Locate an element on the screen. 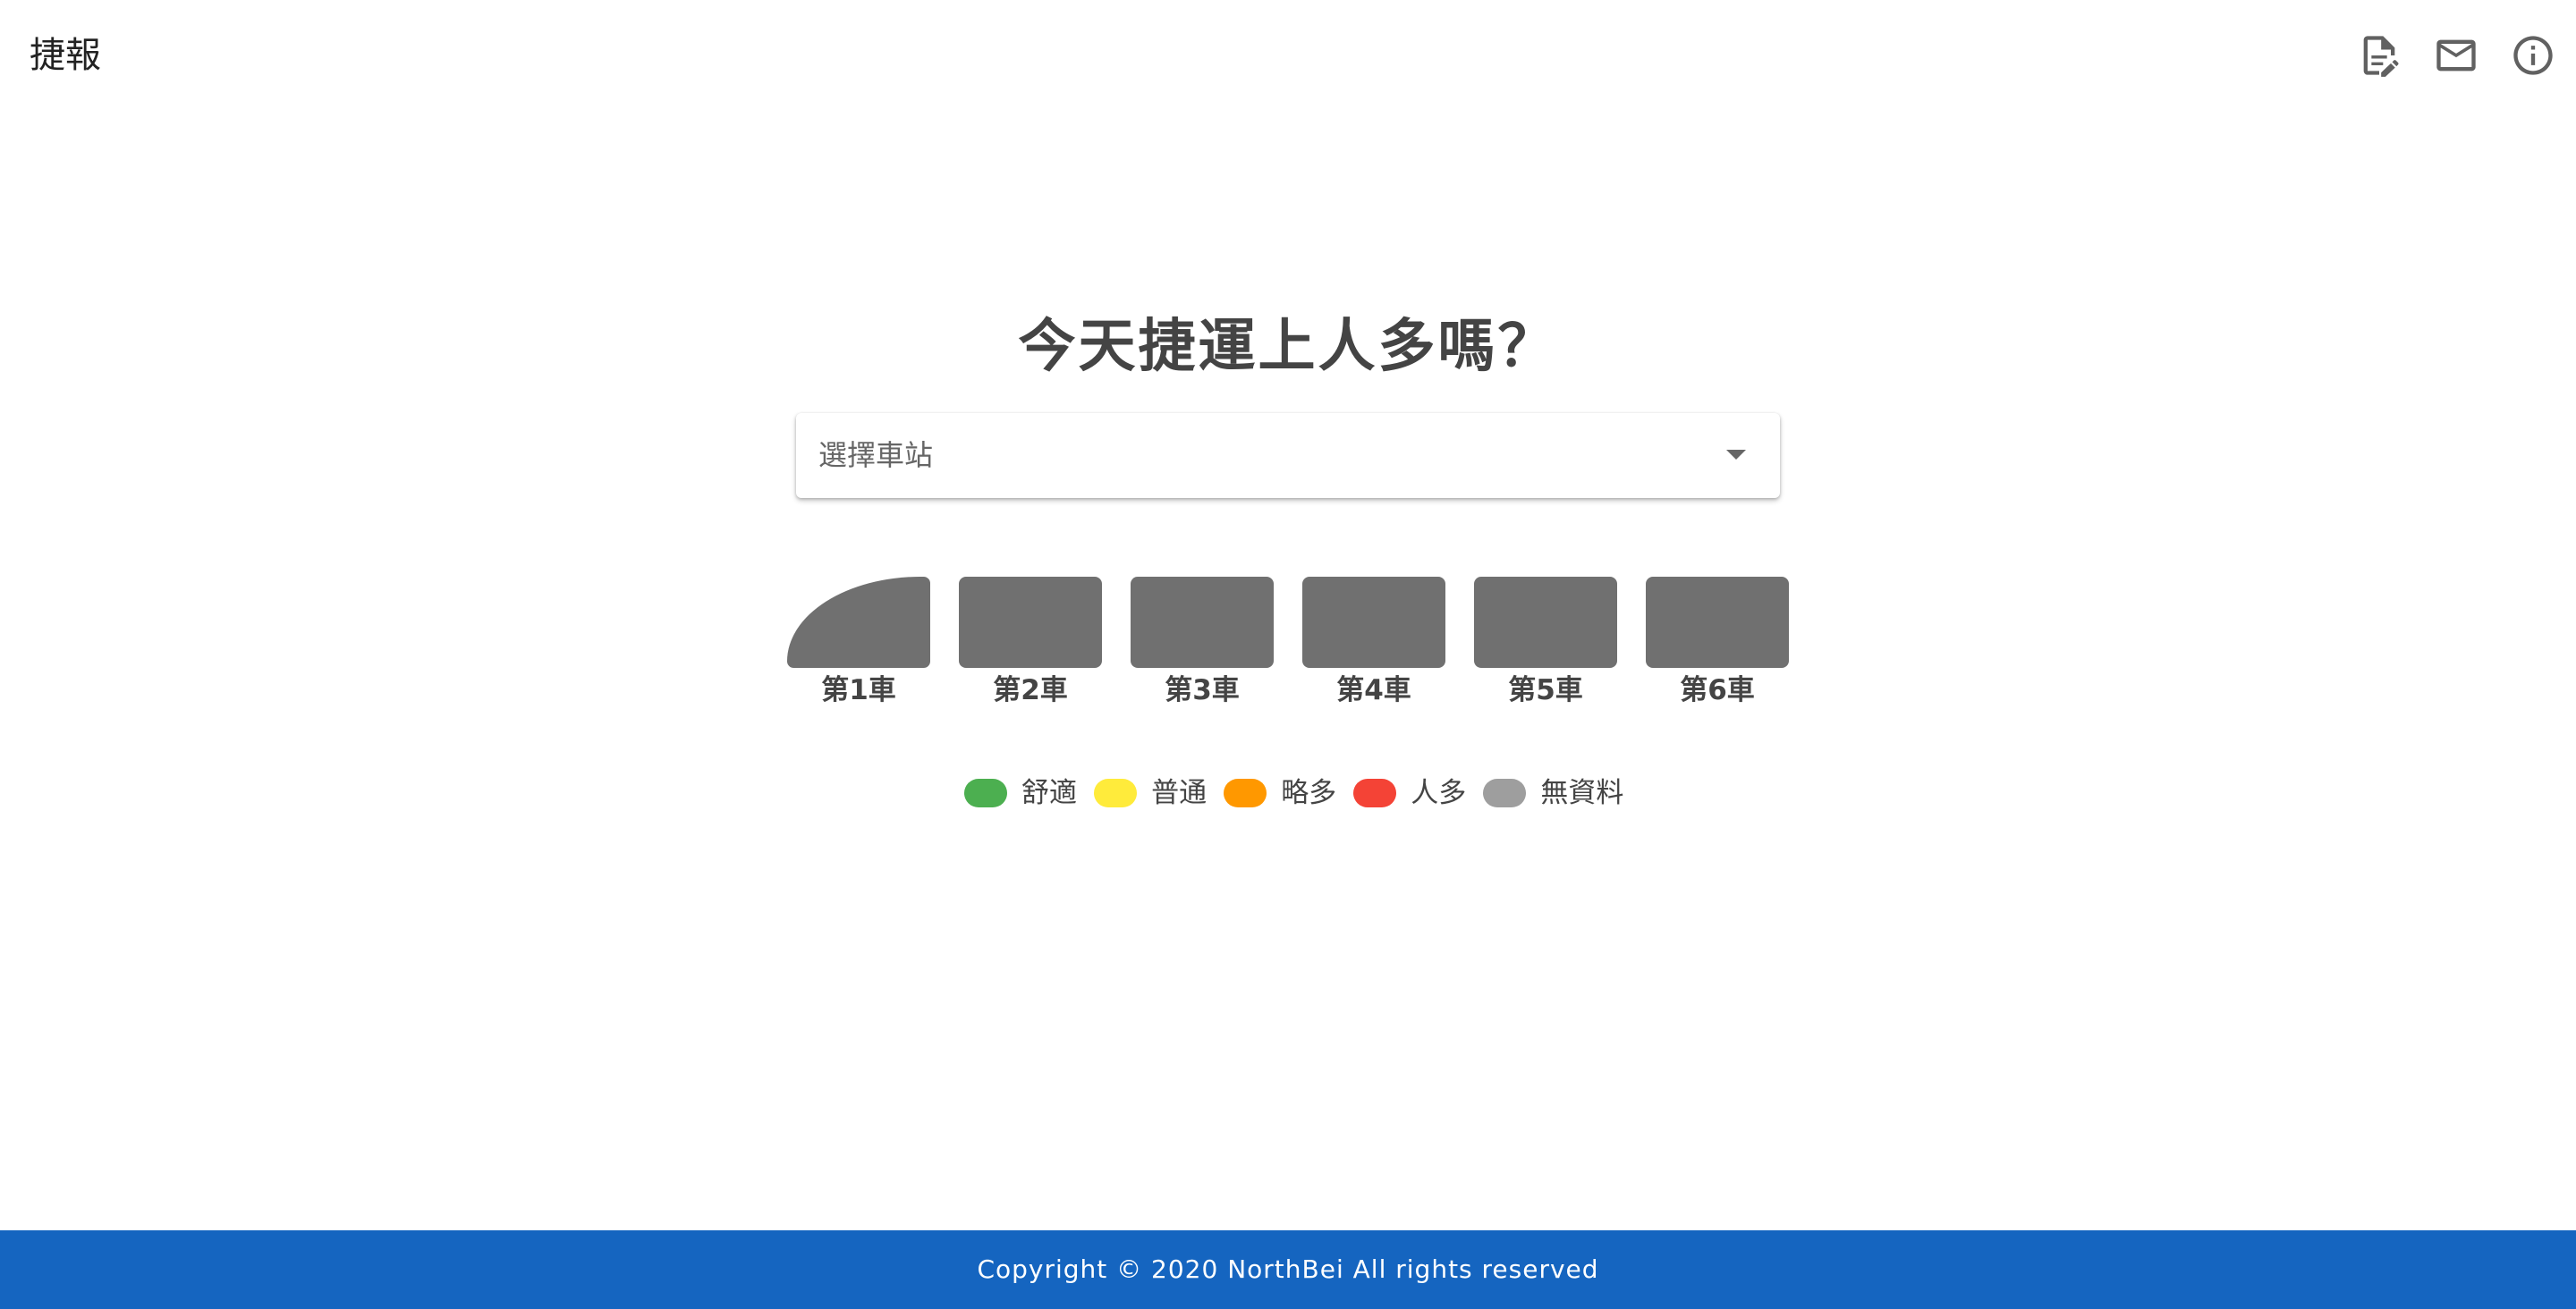 The width and height of the screenshot is (2576, 1309). legend-item-comfortable: 舒適 is located at coordinates (1020, 793).